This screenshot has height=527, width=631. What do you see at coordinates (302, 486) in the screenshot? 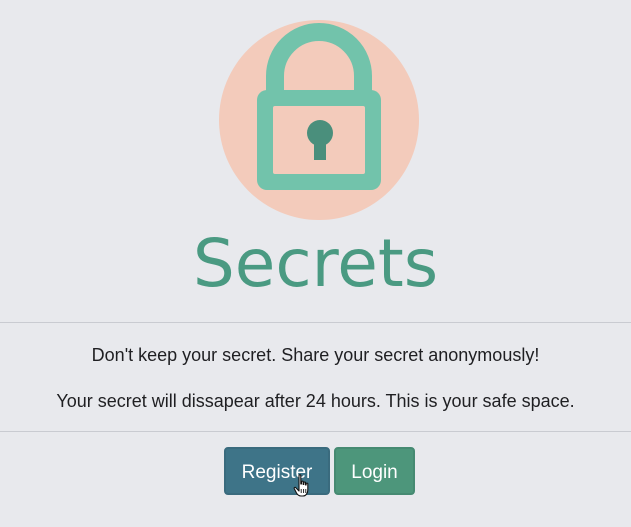
I see `hand-pointer-icon` at bounding box center [302, 486].